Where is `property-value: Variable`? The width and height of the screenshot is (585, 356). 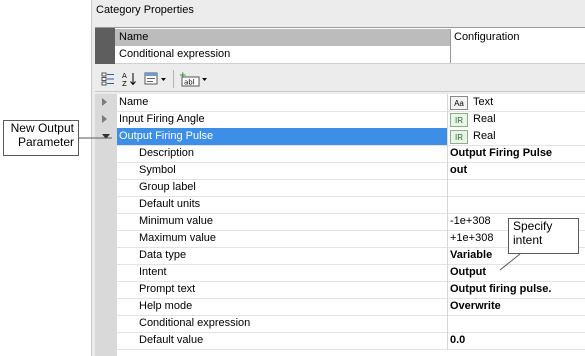
property-value: Variable is located at coordinates (471, 255).